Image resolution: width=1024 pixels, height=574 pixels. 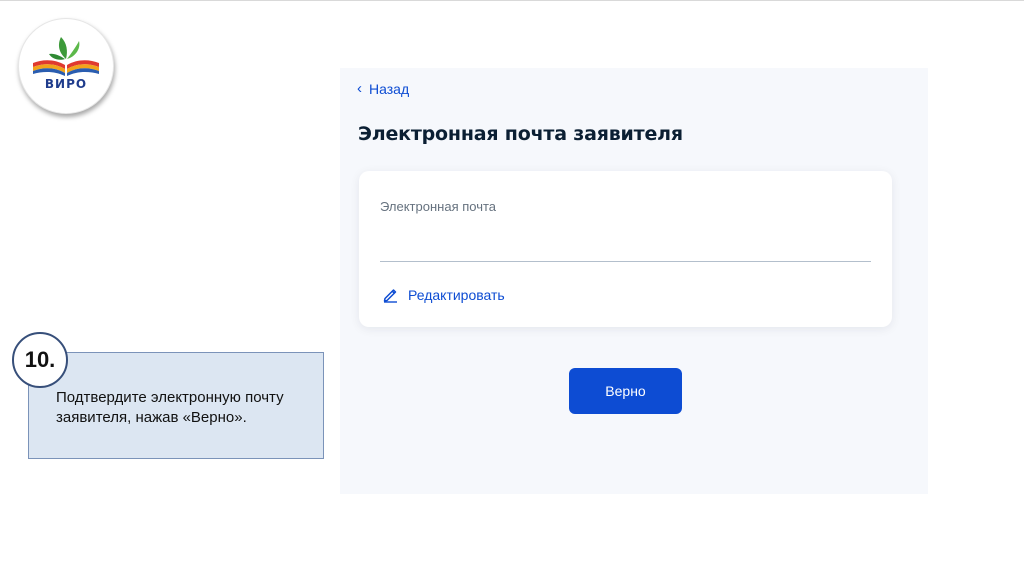 I want to click on edit-link-label: Редактировать, so click(x=456, y=294).